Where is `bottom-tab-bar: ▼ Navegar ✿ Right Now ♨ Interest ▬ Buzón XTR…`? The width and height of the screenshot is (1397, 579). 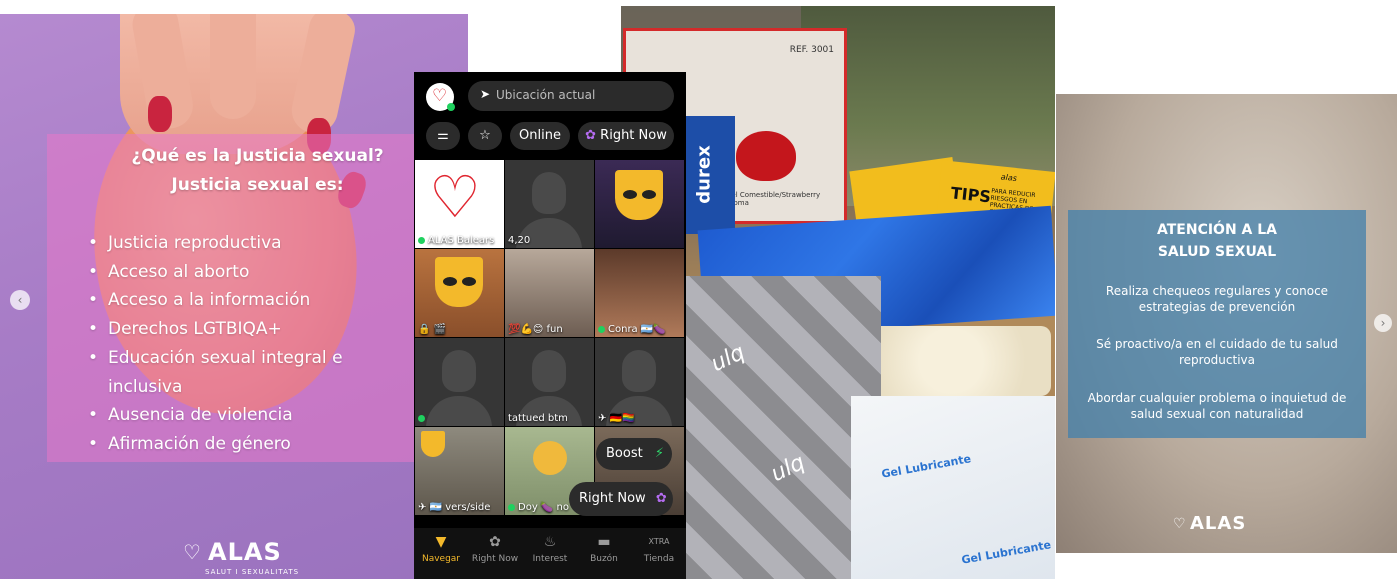 bottom-tab-bar: ▼ Navegar ✿ Right Now ♨ Interest ▬ Buzón XTR… is located at coordinates (550, 553).